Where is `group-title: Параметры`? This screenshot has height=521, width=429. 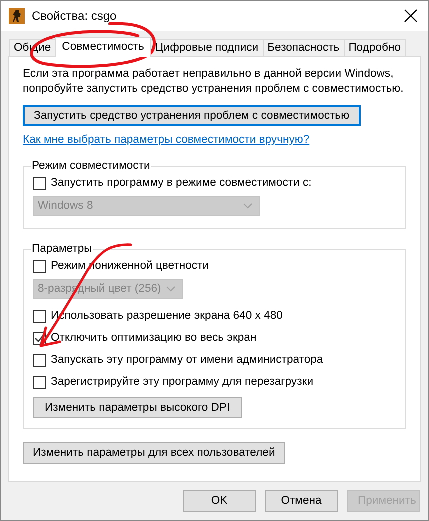
group-title: Параметры is located at coordinates (62, 249).